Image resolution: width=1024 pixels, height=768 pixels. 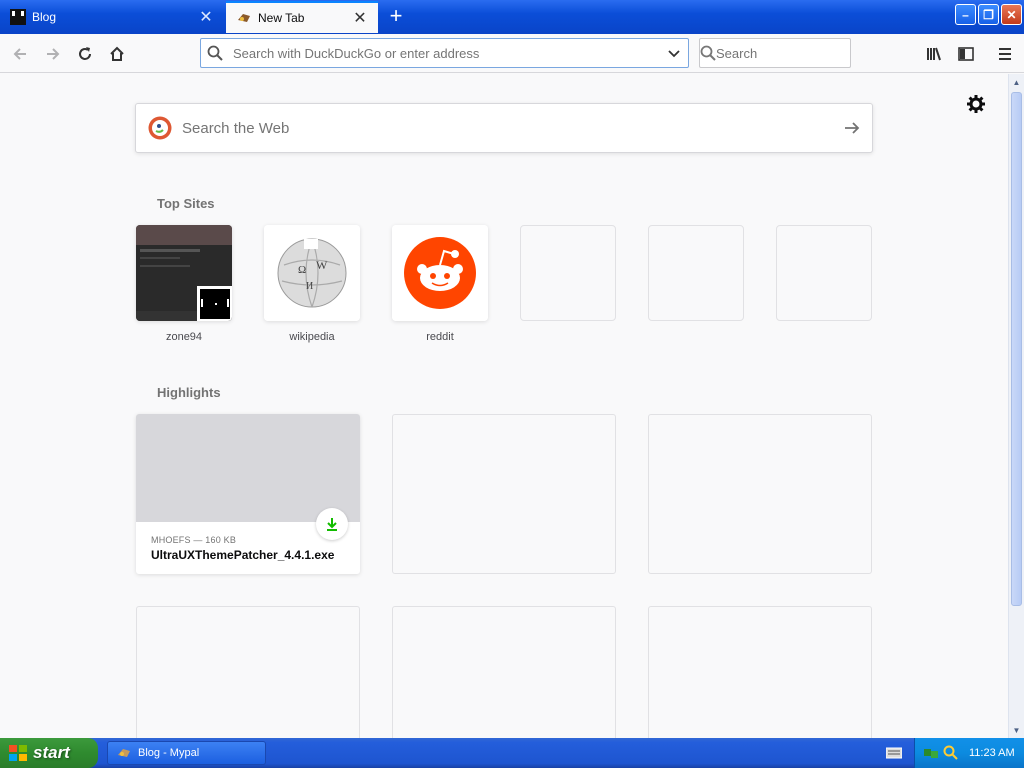 What do you see at coordinates (248, 468) in the screenshot?
I see `highlight-thumbnail` at bounding box center [248, 468].